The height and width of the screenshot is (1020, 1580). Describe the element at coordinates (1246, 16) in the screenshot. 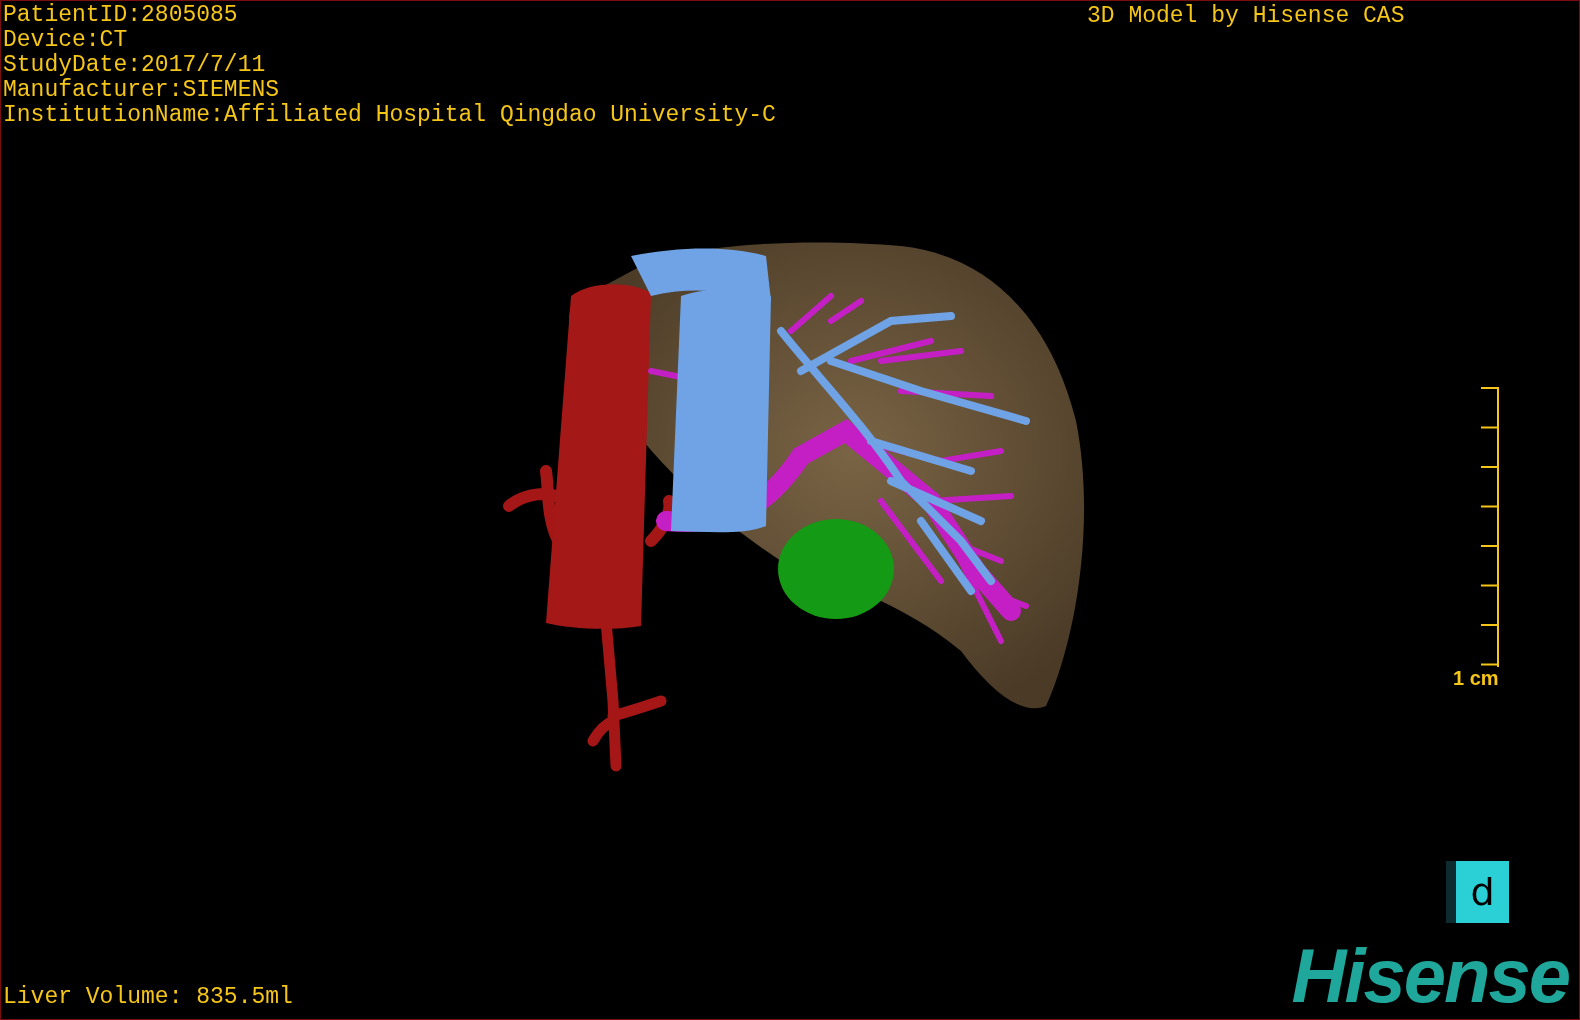

I see `viewer-title: 3D Model by Hisense CAS` at that location.